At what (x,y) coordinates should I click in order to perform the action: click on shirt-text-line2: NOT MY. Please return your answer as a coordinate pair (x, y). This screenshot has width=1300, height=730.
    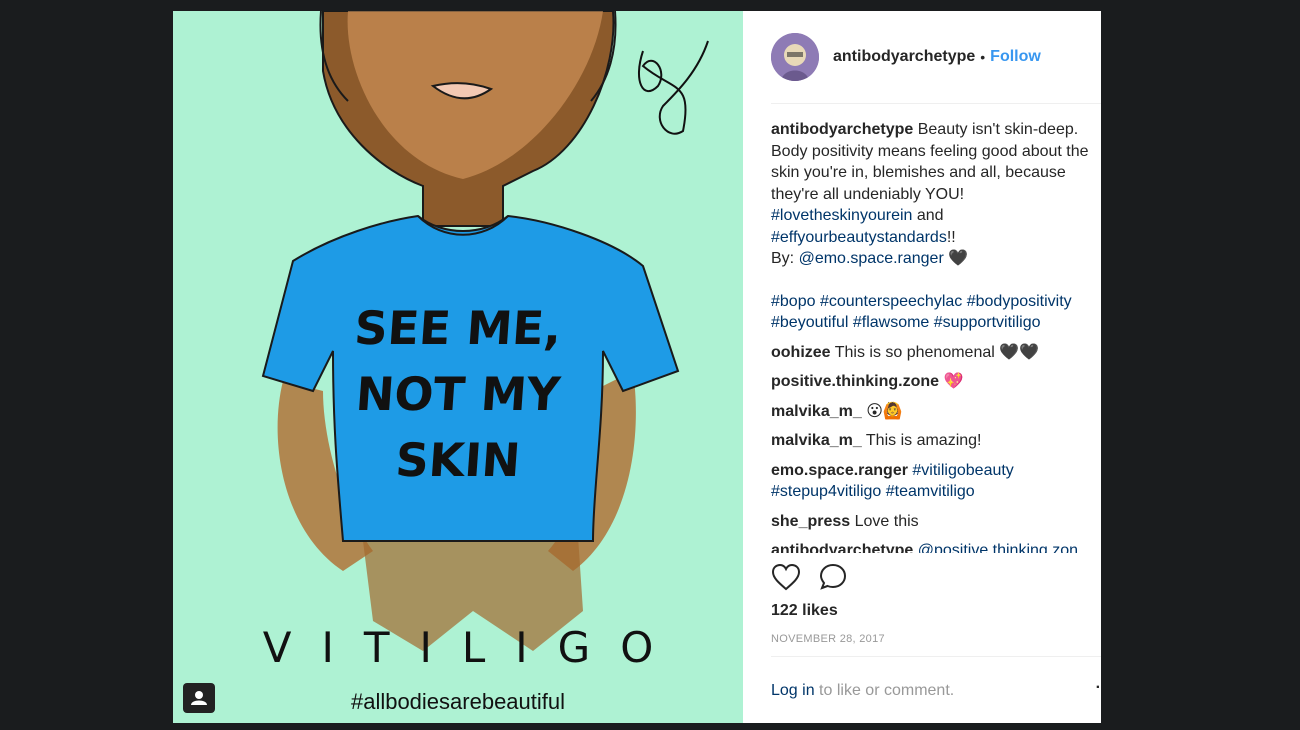
    Looking at the image, I should click on (458, 394).